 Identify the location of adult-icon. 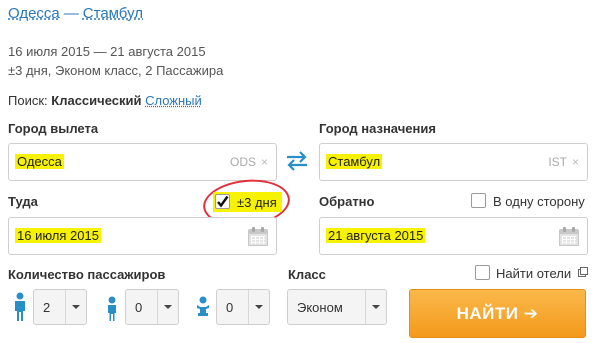
(20, 307).